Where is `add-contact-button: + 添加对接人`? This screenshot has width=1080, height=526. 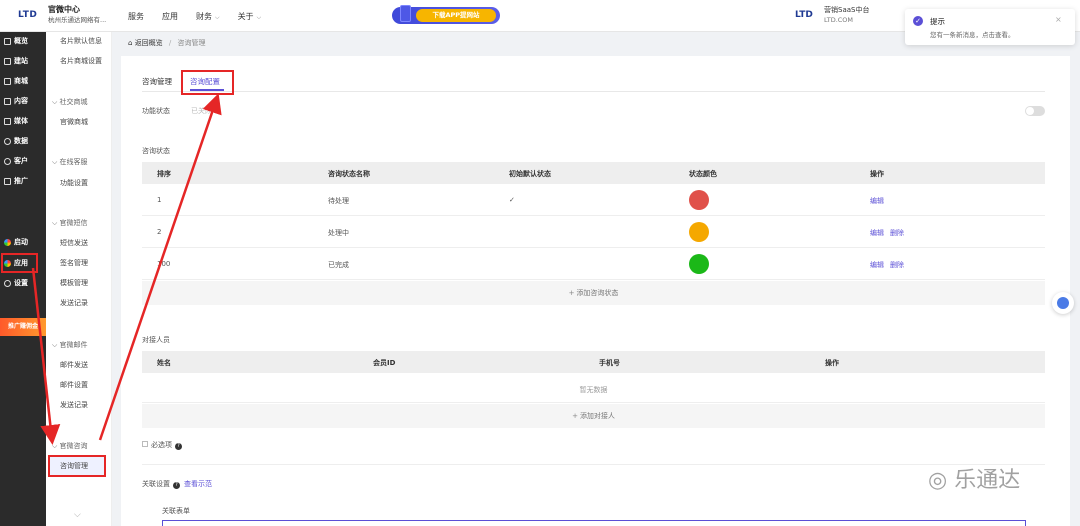 add-contact-button: + 添加对接人 is located at coordinates (593, 416).